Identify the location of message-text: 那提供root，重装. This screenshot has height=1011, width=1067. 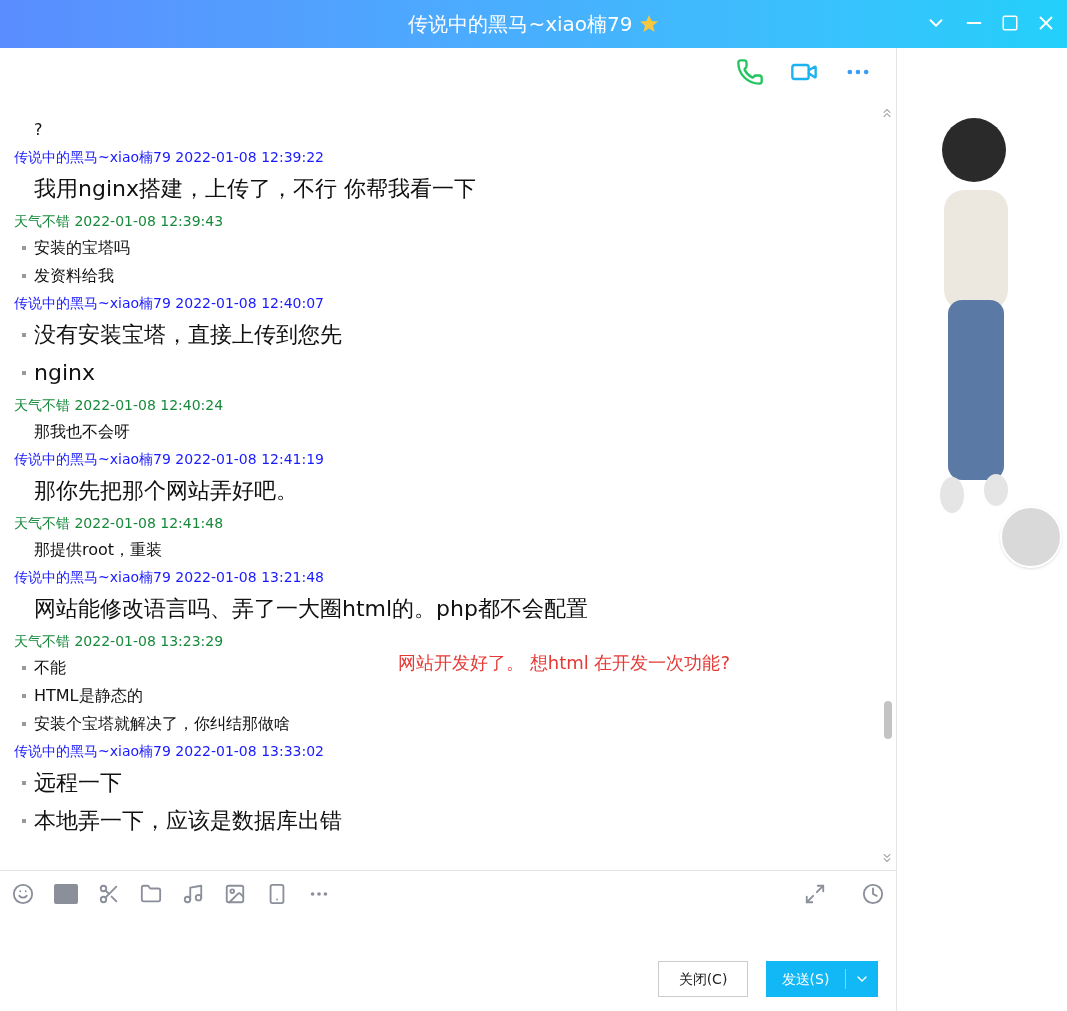
(98, 550).